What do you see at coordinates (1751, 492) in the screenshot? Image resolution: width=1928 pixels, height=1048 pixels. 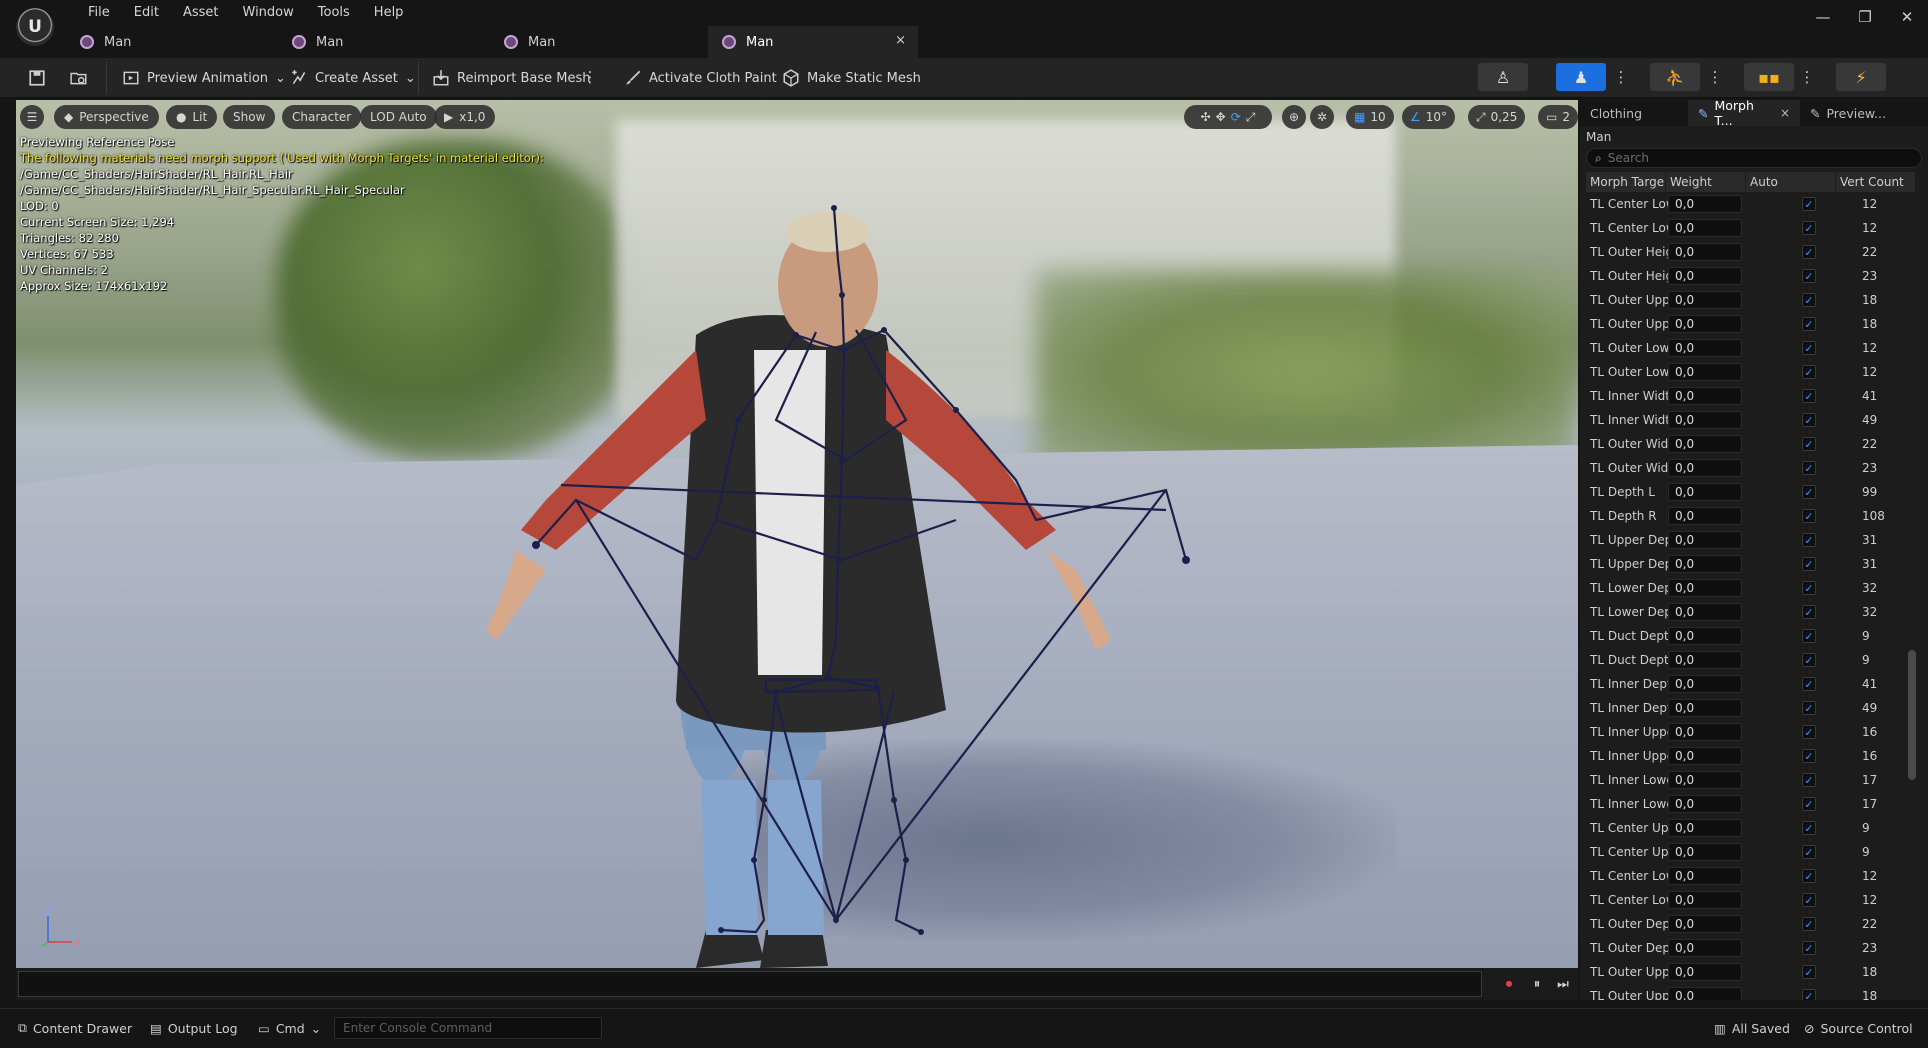 I see `morph-target-row: TL Depth L 0,0 ✓ 99` at bounding box center [1751, 492].